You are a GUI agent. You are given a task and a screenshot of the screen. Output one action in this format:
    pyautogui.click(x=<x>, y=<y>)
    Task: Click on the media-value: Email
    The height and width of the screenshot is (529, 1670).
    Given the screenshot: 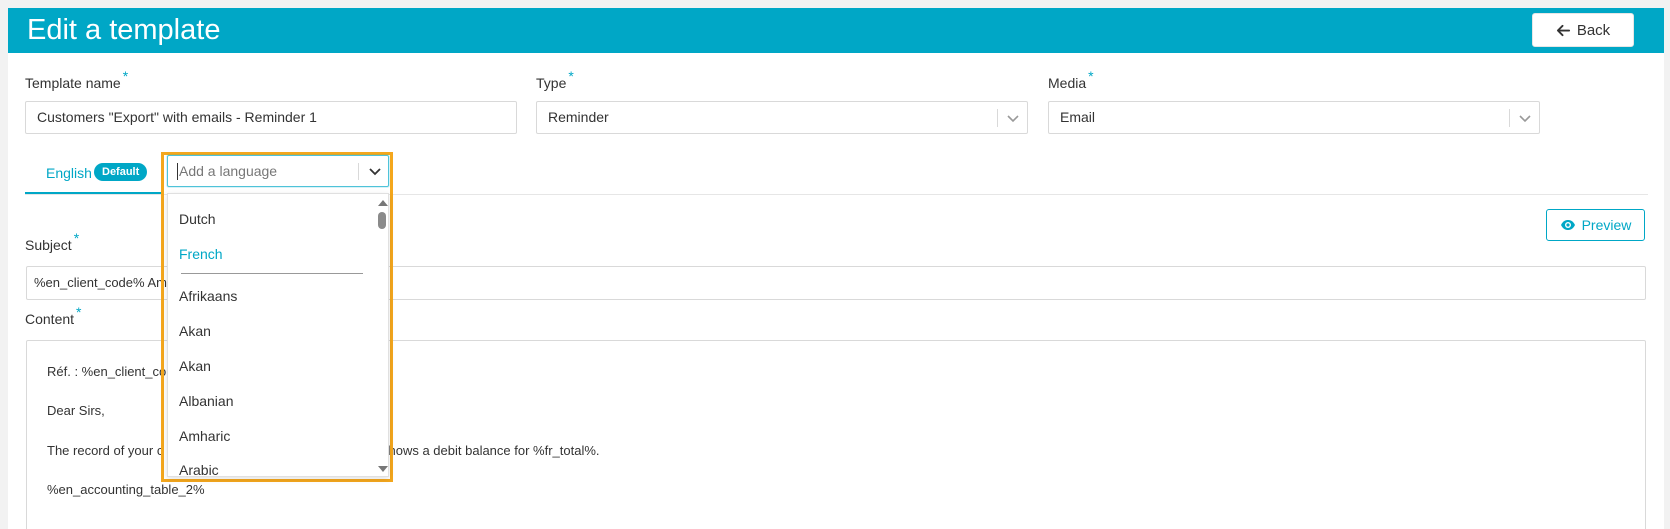 What is the action you would take?
    pyautogui.click(x=1078, y=117)
    